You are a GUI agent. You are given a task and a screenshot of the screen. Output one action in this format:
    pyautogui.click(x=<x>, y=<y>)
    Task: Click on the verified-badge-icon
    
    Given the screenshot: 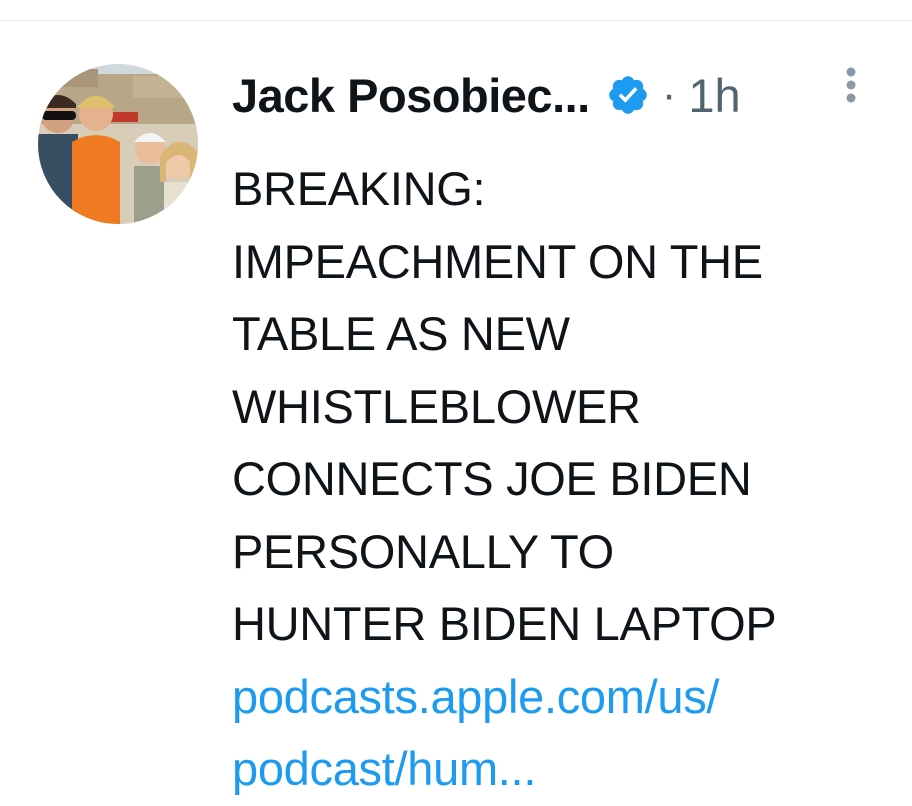 What is the action you would take?
    pyautogui.click(x=628, y=95)
    